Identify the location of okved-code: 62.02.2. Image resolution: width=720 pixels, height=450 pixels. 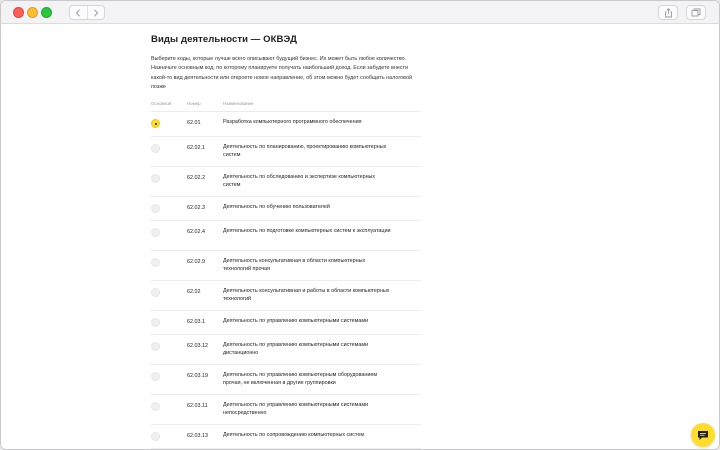
(196, 178).